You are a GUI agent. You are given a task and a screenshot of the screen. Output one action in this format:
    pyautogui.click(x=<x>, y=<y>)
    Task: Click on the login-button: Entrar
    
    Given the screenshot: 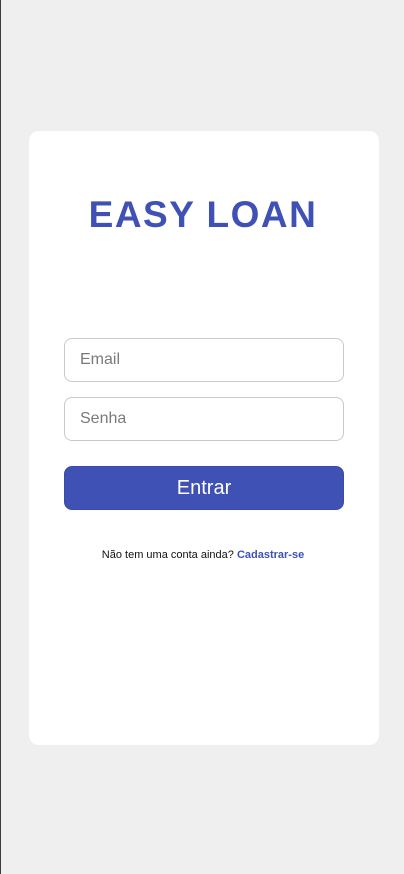 What is the action you would take?
    pyautogui.click(x=204, y=488)
    